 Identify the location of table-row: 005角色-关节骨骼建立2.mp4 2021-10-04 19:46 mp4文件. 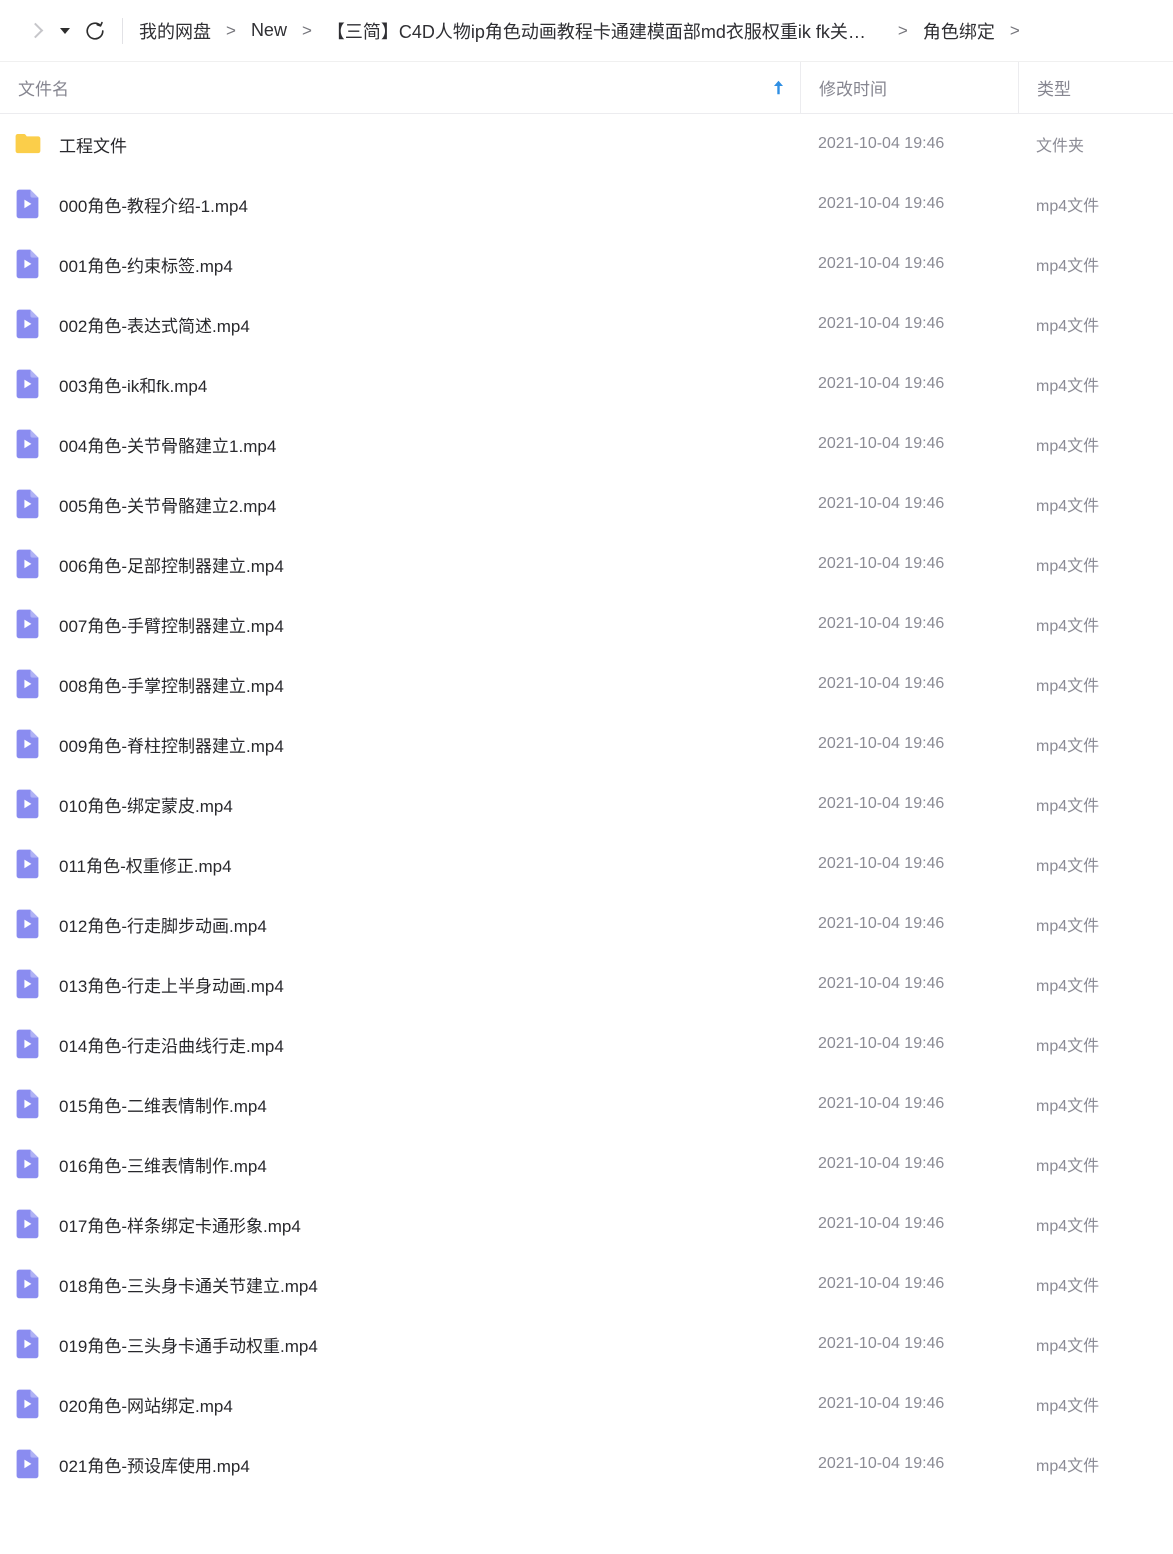
(586, 504).